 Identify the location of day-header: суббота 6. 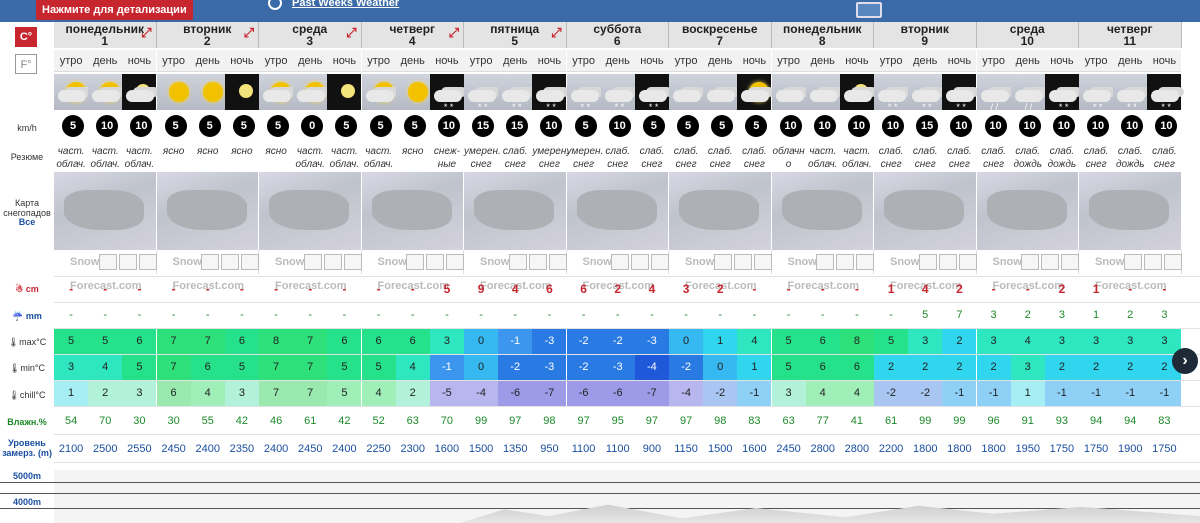
(617, 35).